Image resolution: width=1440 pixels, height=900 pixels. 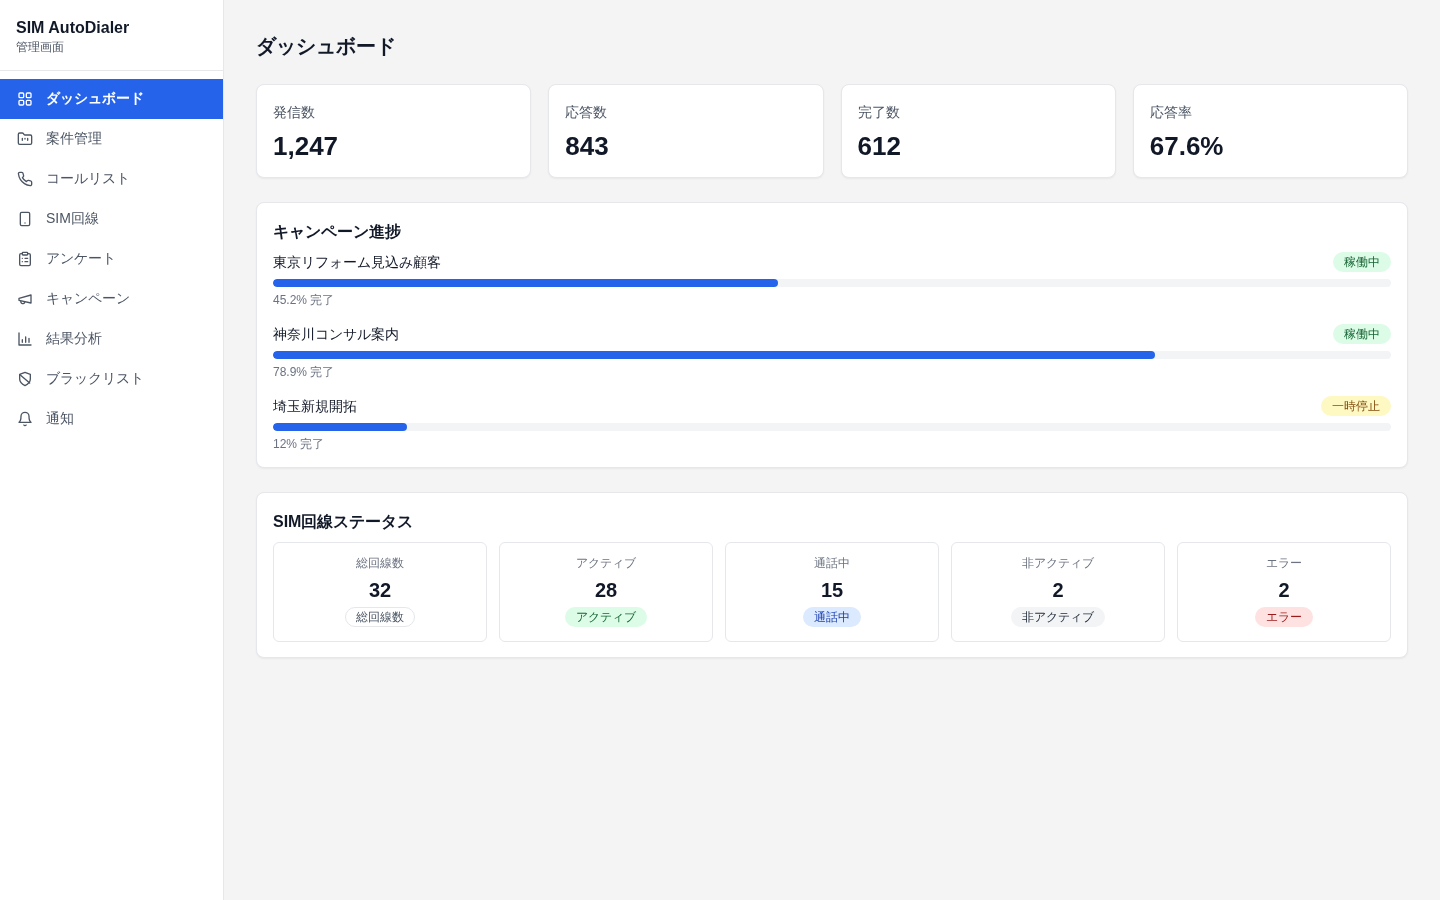 I want to click on sim-stat-label: アクティブ, so click(x=606, y=563).